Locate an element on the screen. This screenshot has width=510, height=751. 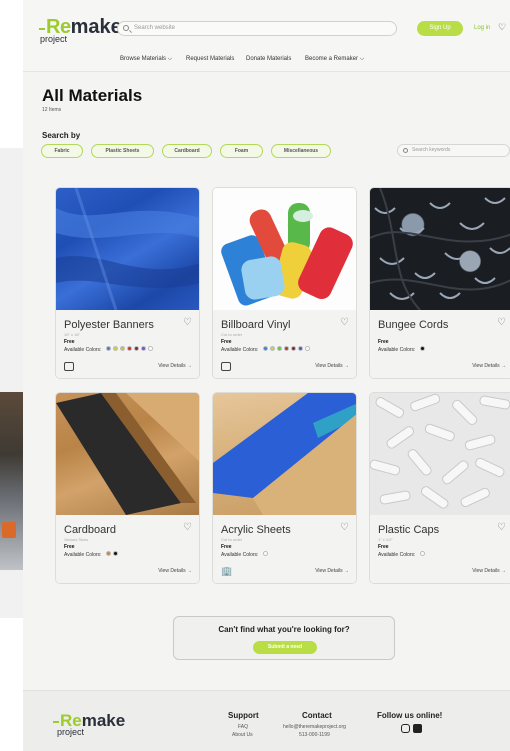
filter-chip-plastic-sheets: Plastic Sheets is located at coordinates (122, 151).